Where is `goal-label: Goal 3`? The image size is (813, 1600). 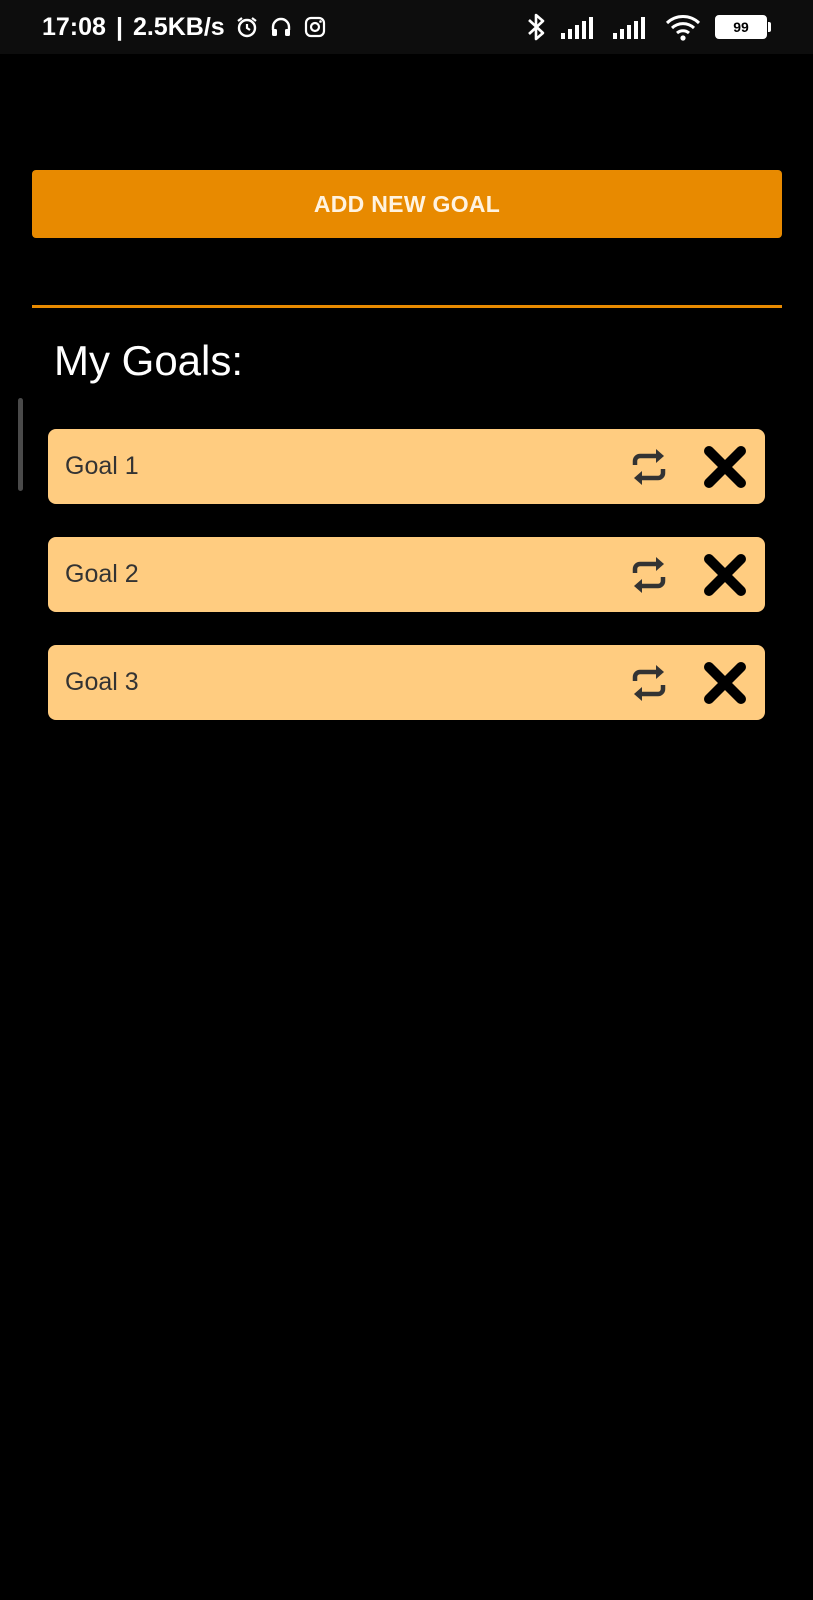
goal-label: Goal 3 is located at coordinates (102, 682).